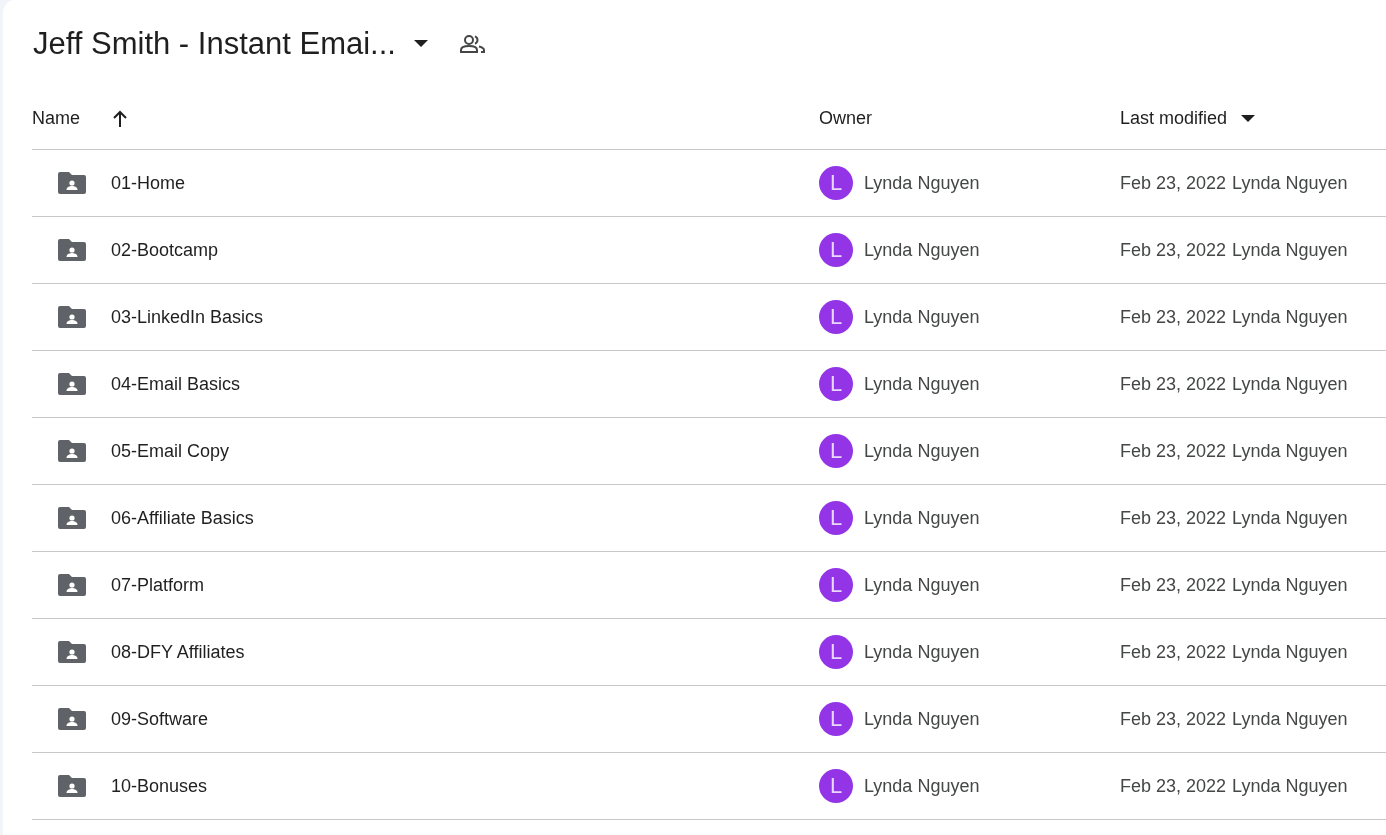 This screenshot has width=1386, height=835. What do you see at coordinates (709, 451) in the screenshot?
I see `folder-row: 05-Email Copy L Lynda Nguyen Feb 23, 2022 Lynda Nguyen` at bounding box center [709, 451].